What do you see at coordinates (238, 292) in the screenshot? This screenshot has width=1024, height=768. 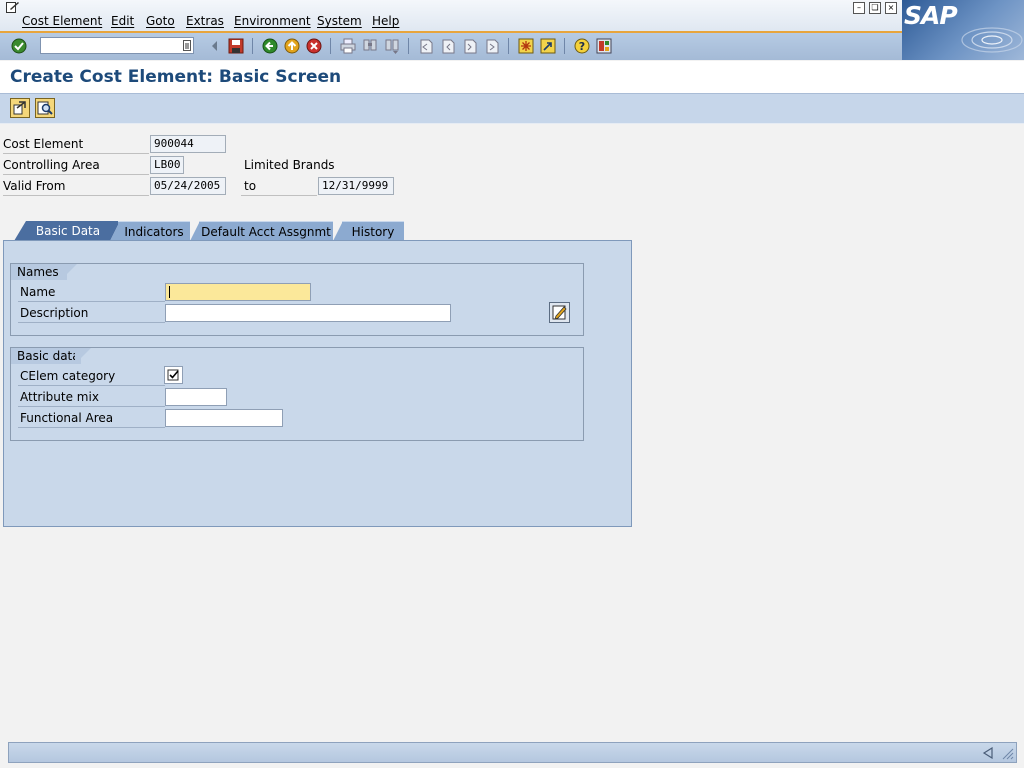 I see `name-input` at bounding box center [238, 292].